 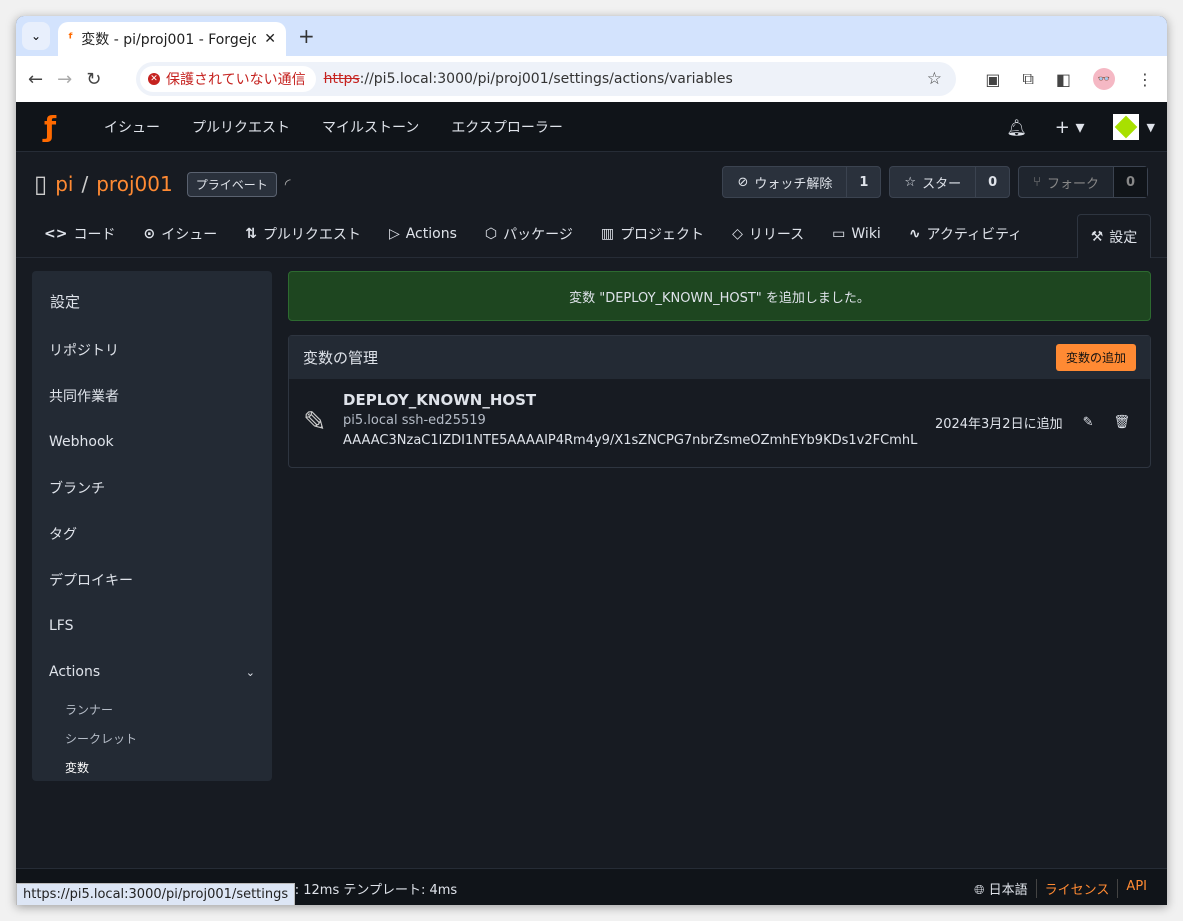 I want to click on success-flash: 変数 "DEPLOY_KNOWN_HOST" を追加しました。, so click(x=719, y=296).